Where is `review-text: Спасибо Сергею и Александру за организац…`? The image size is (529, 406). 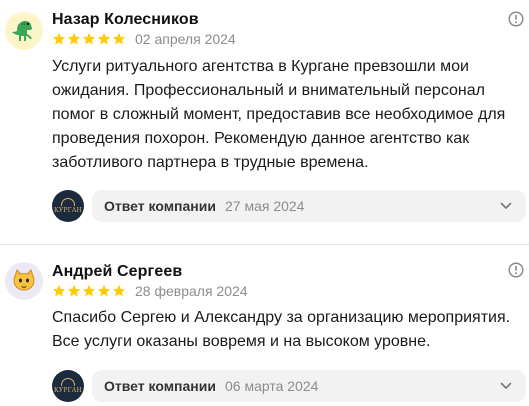 review-text: Спасибо Сергею и Александру за организац… is located at coordinates (281, 329).